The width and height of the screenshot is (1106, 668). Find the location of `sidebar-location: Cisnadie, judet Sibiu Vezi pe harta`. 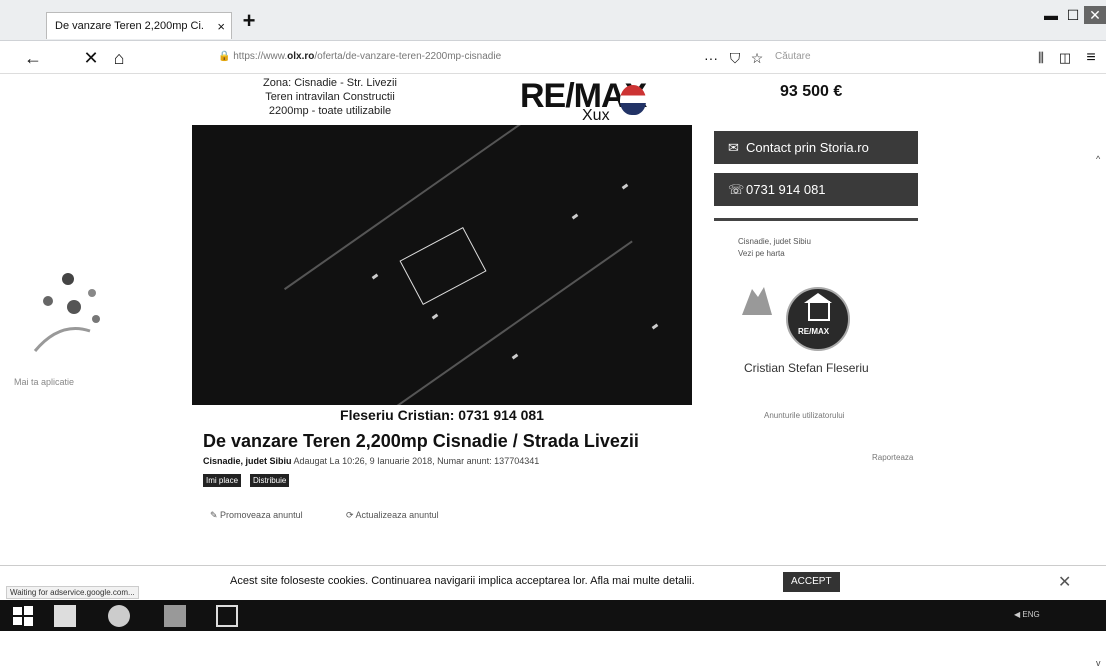

sidebar-location: Cisnadie, judet Sibiu Vezi pe harta is located at coordinates (774, 248).